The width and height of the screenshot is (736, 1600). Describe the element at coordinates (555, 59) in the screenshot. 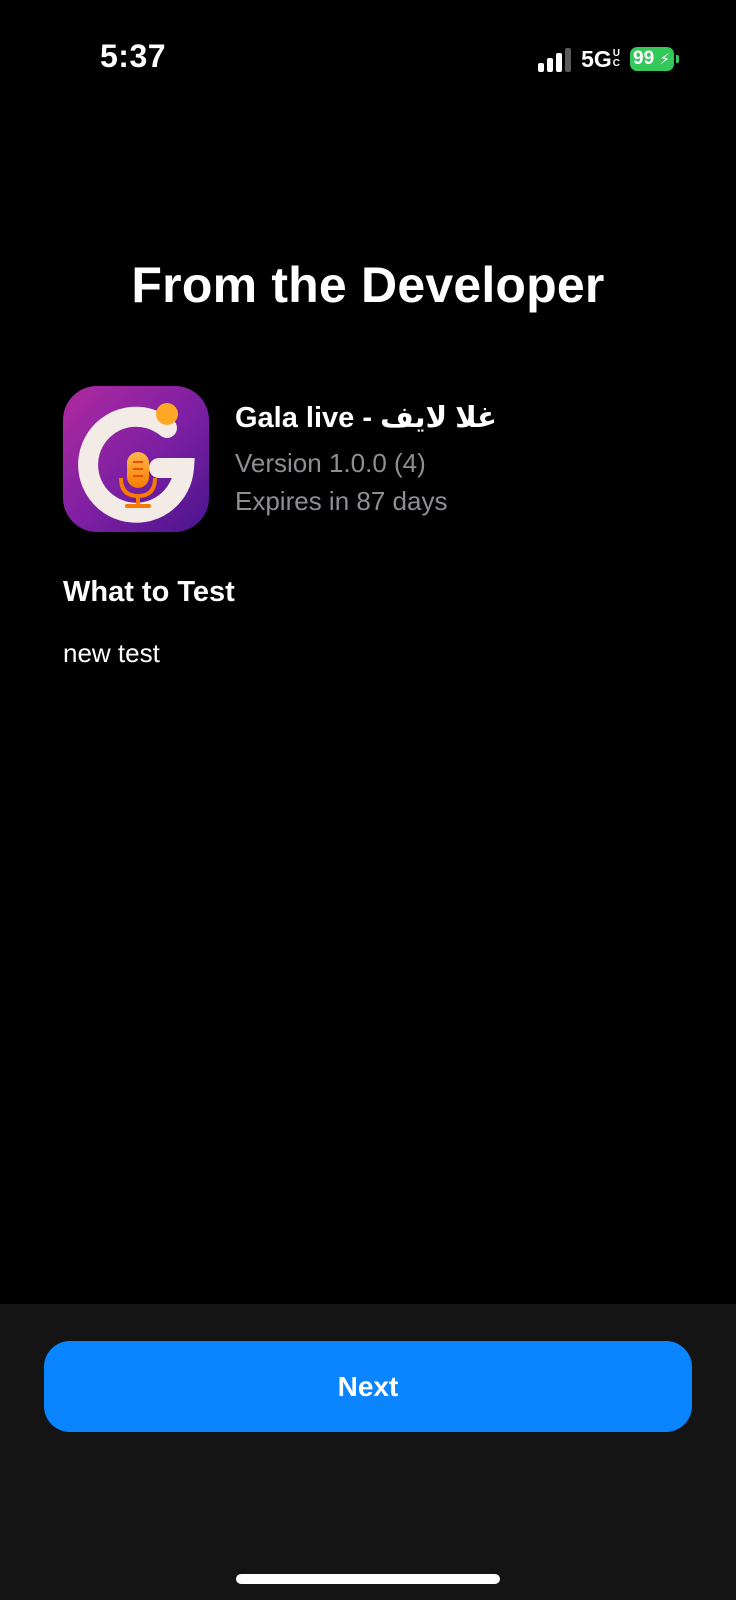

I see `cellular-signal-icon` at that location.